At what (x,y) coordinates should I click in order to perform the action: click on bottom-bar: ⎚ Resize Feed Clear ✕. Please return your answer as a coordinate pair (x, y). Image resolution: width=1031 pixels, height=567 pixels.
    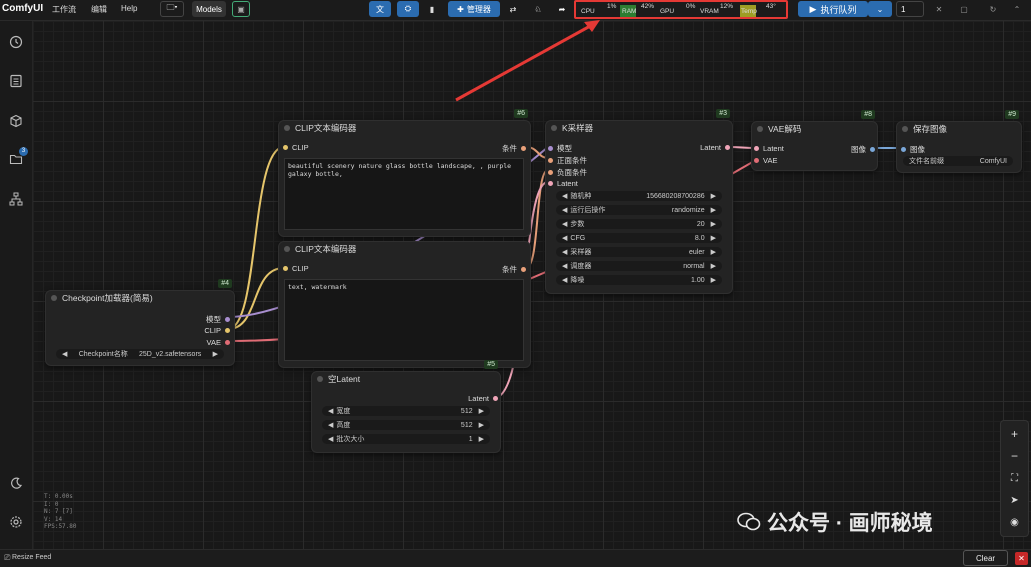
    Looking at the image, I should click on (515, 558).